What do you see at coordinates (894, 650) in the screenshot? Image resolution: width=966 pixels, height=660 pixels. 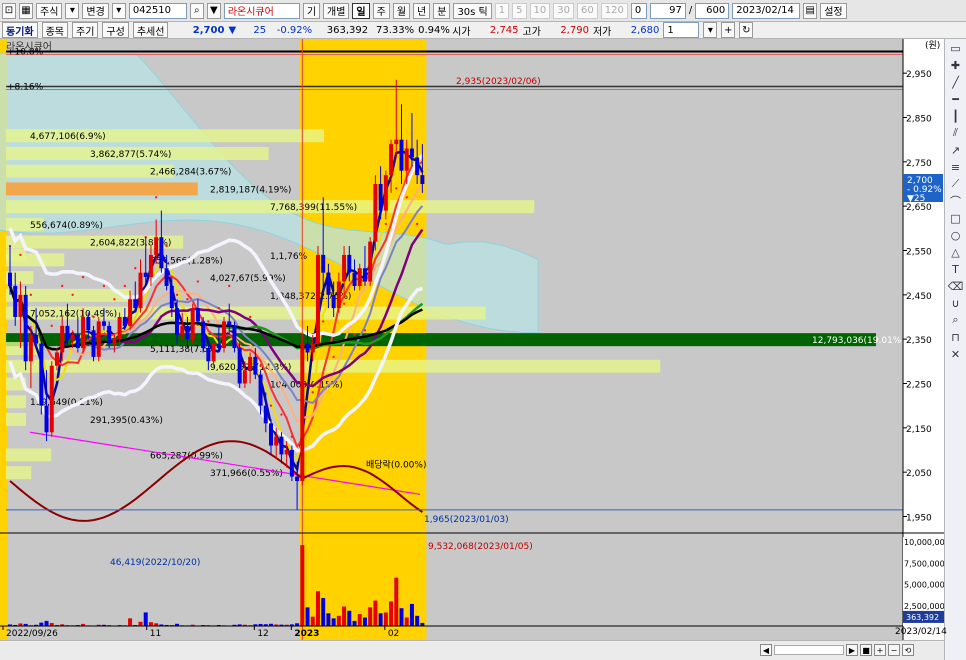 I see `zoom-out-icon: −` at bounding box center [894, 650].